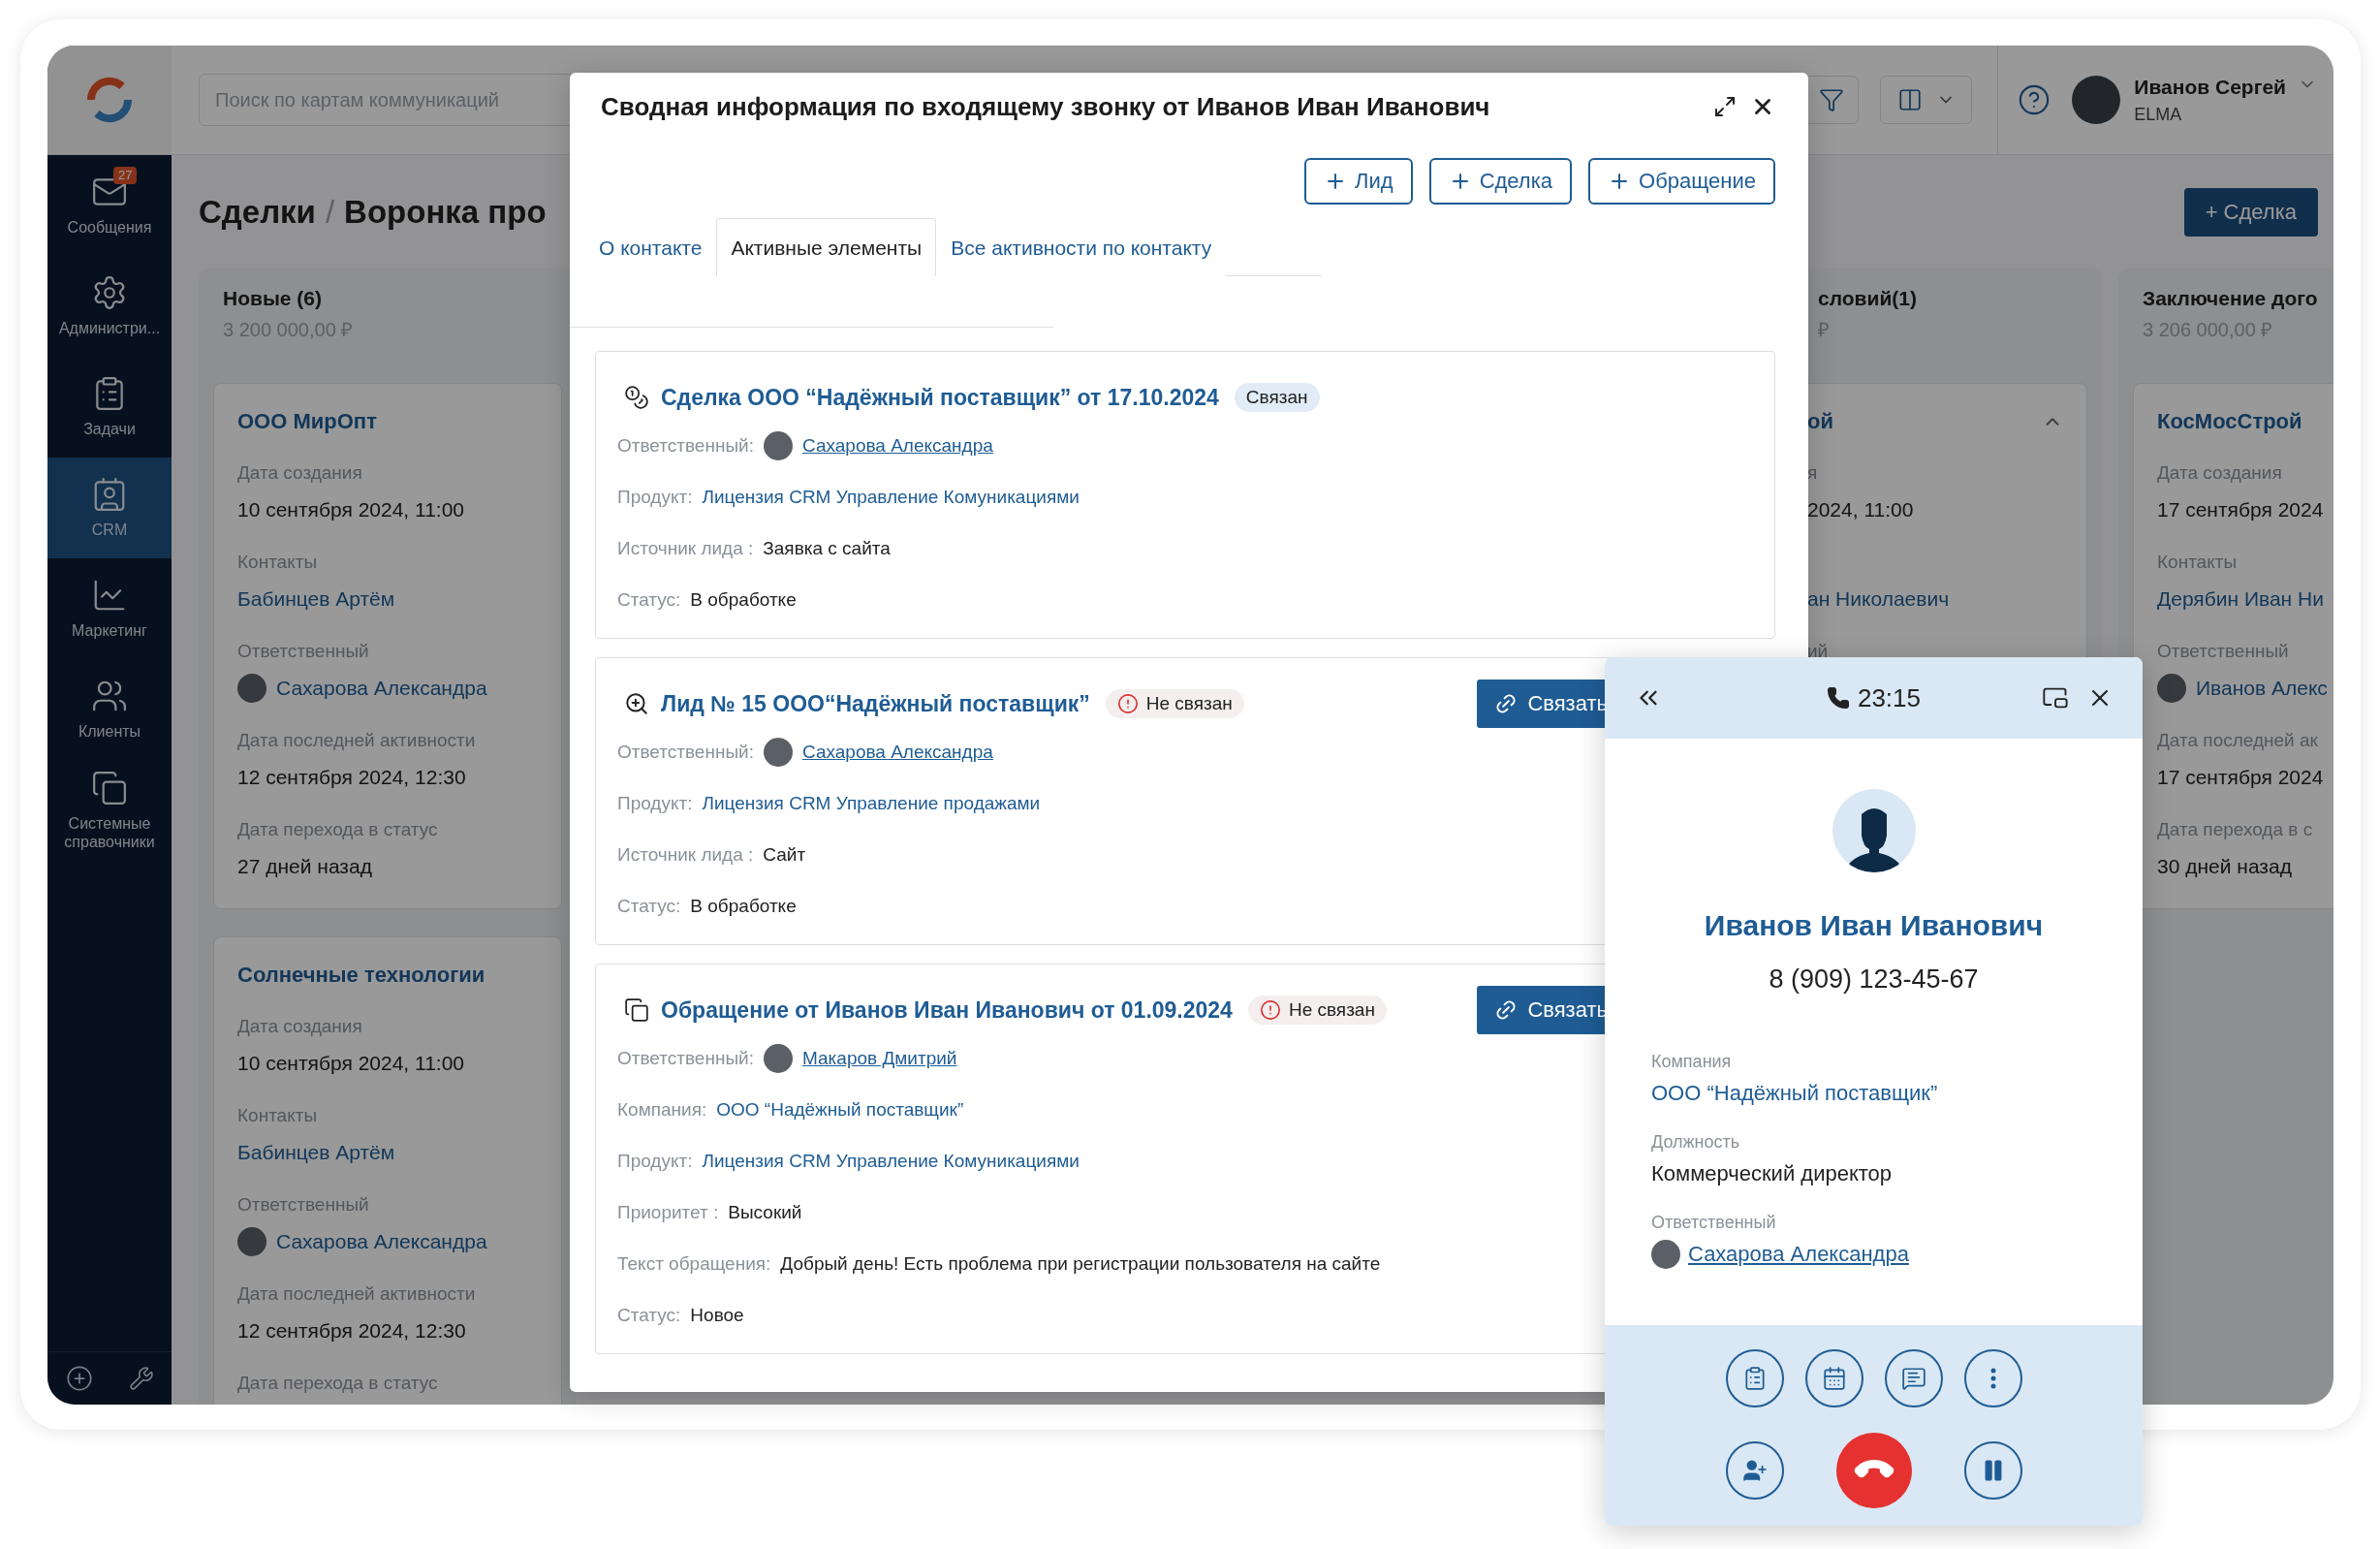 Image resolution: width=2380 pixels, height=1549 pixels. What do you see at coordinates (717, 1315) in the screenshot?
I see `field-value: Новое` at bounding box center [717, 1315].